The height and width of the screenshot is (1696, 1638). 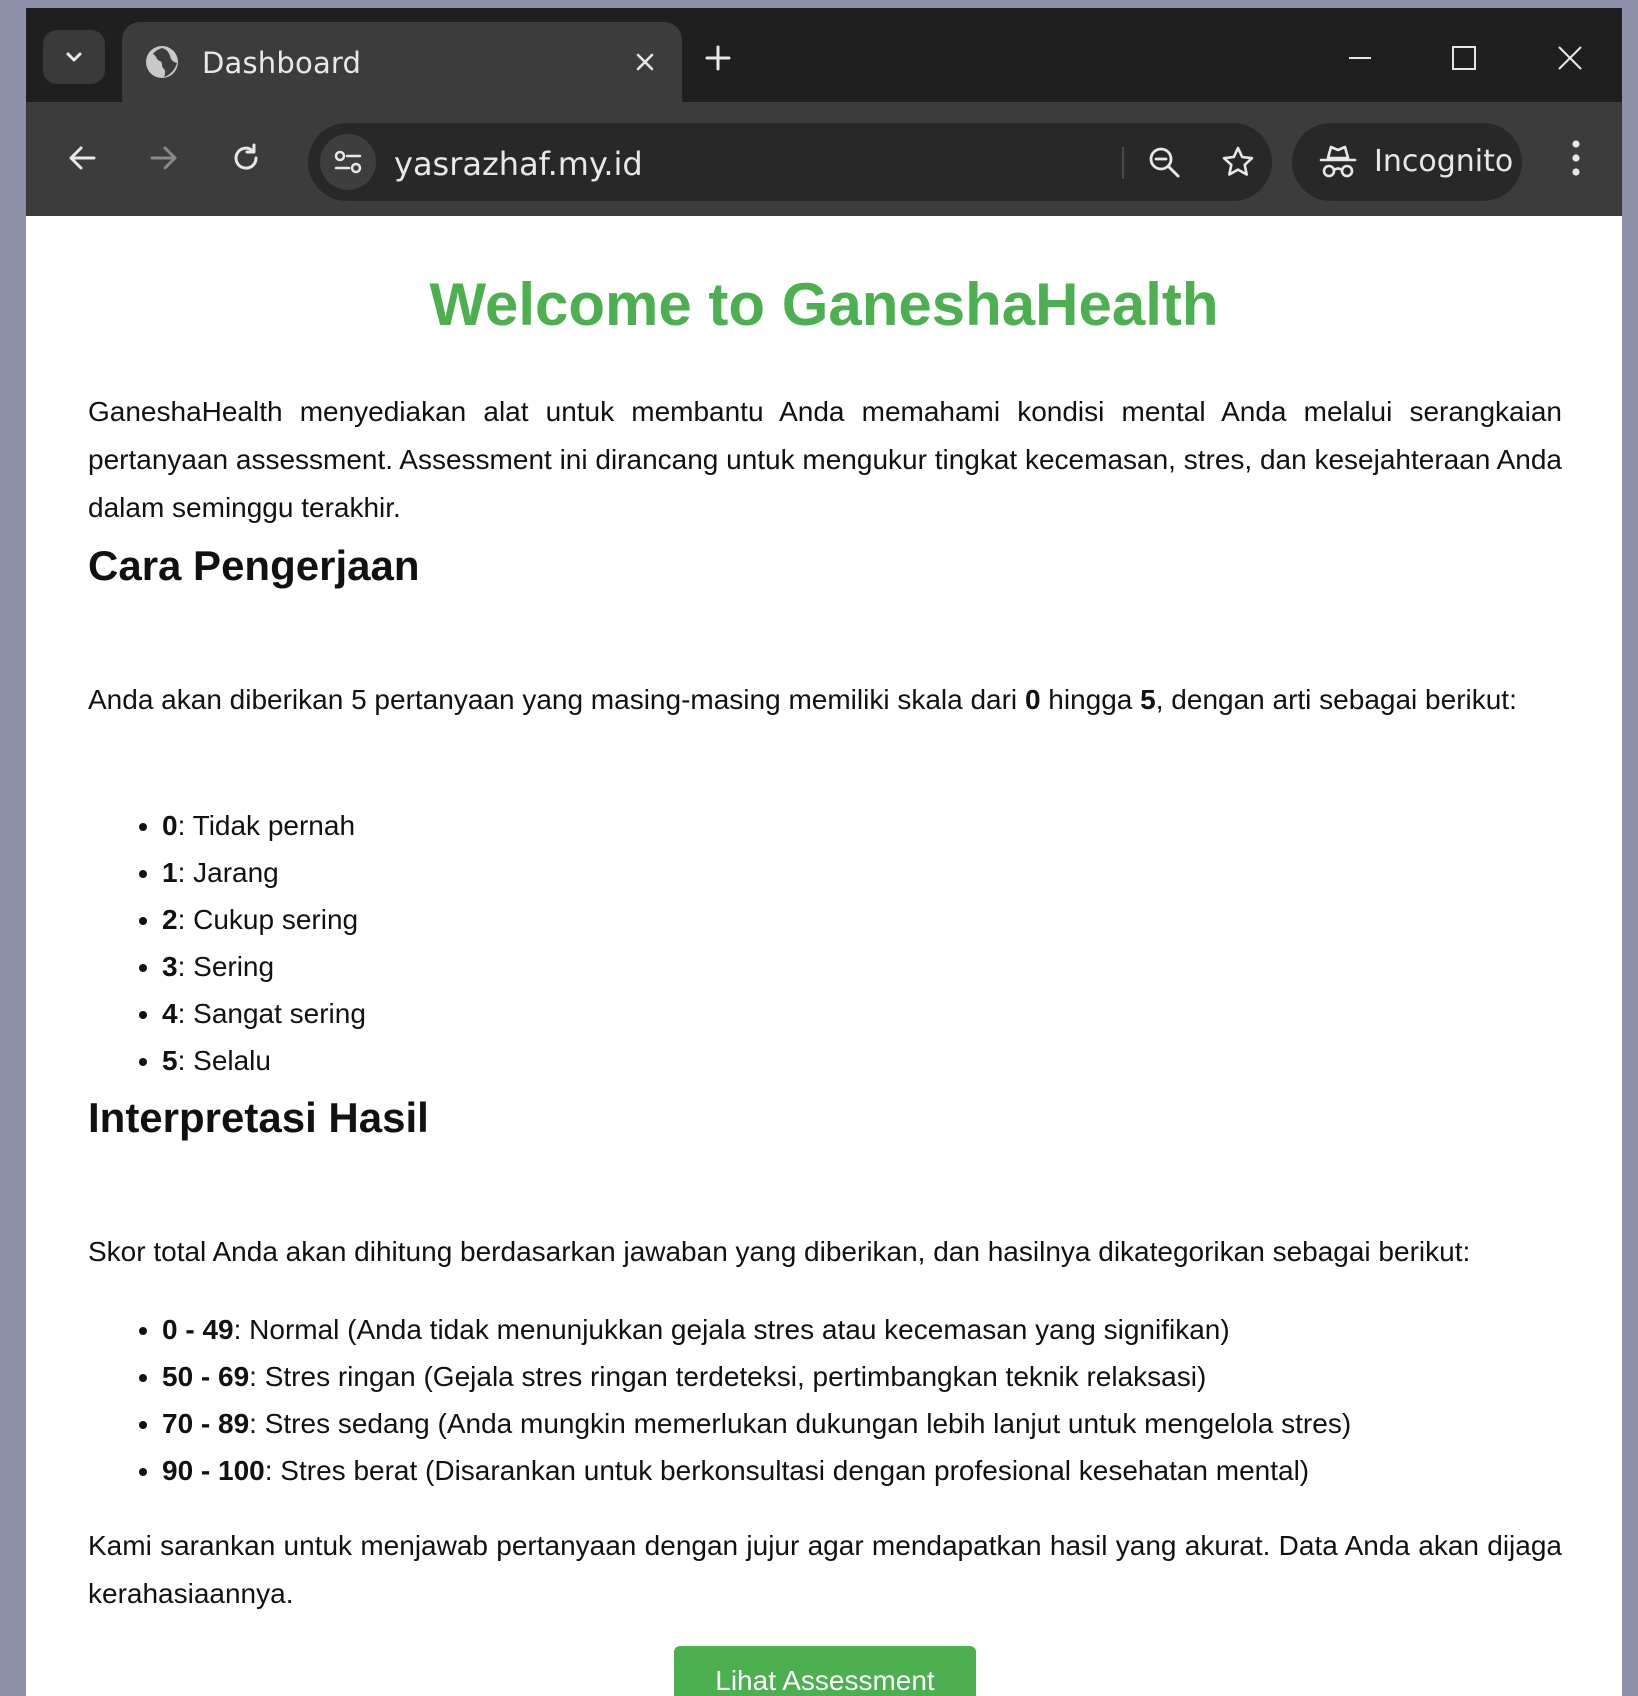 What do you see at coordinates (824, 304) in the screenshot?
I see `page-title: Welcome to GaneshaHealth` at bounding box center [824, 304].